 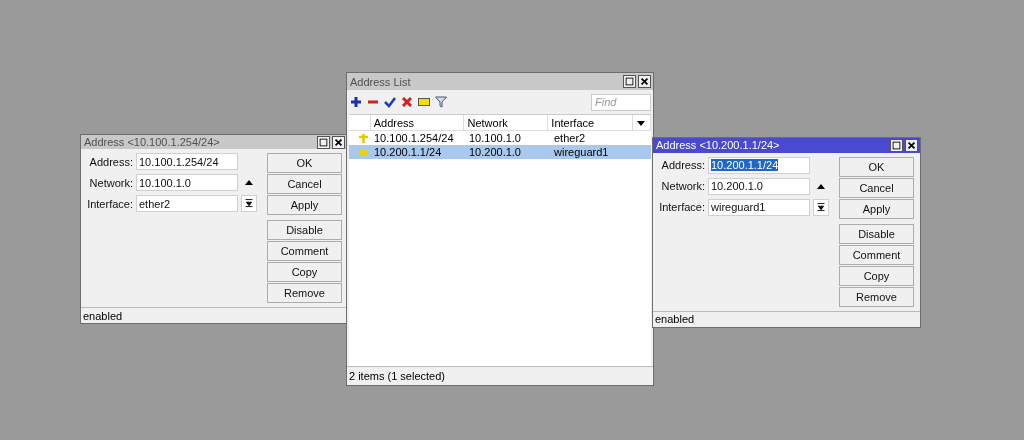 I want to click on input-field: 10.100.1.254/24, so click(x=187, y=162).